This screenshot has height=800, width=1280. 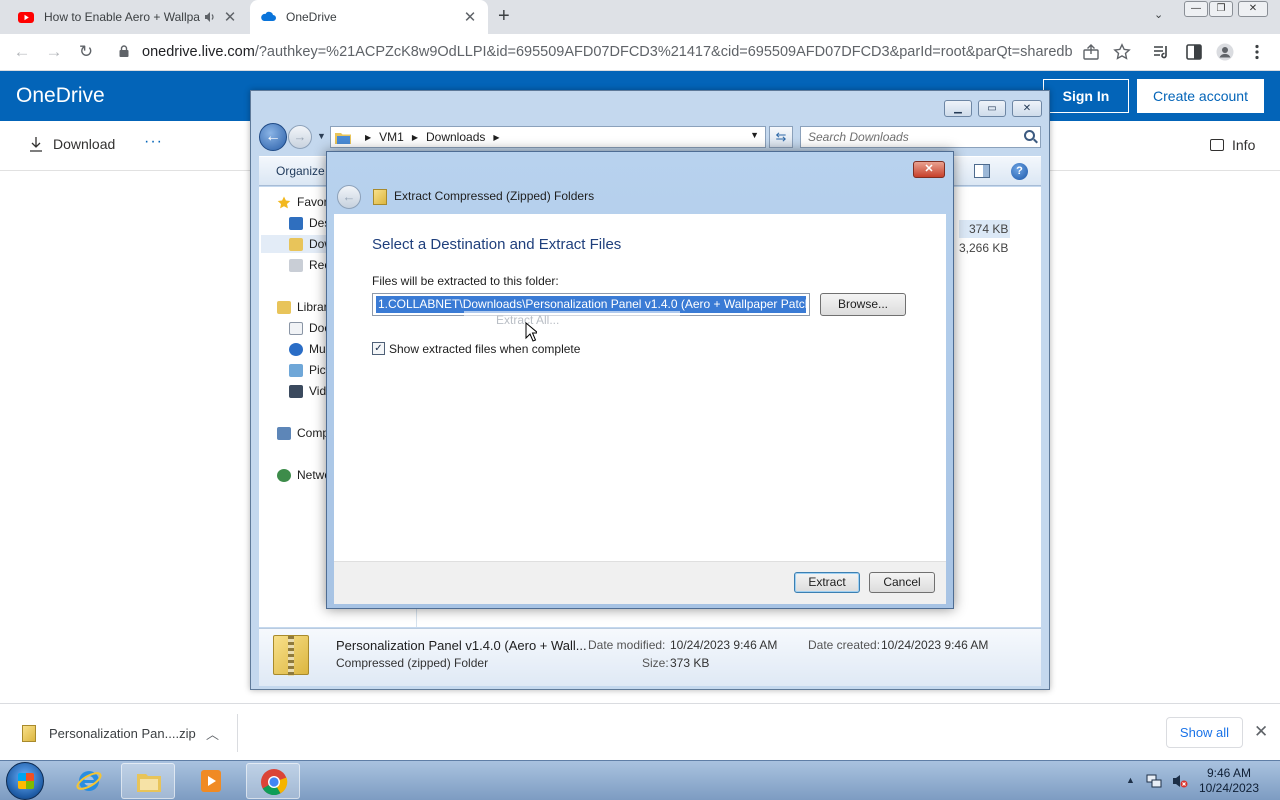 I want to click on taskbar-media-player, so click(x=211, y=781).